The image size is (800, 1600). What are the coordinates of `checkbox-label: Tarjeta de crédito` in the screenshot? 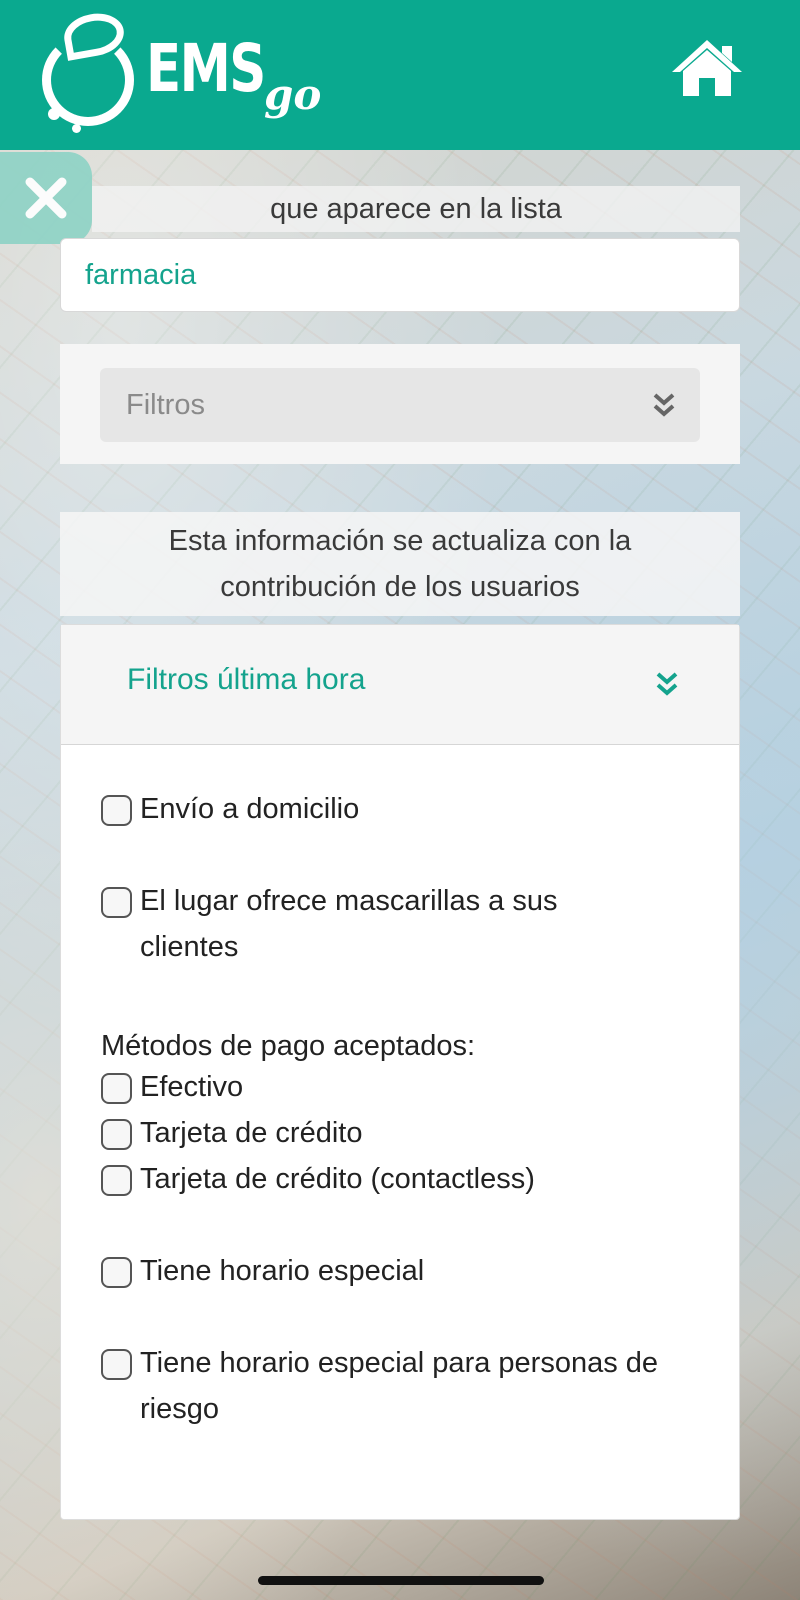 It's located at (251, 1133).